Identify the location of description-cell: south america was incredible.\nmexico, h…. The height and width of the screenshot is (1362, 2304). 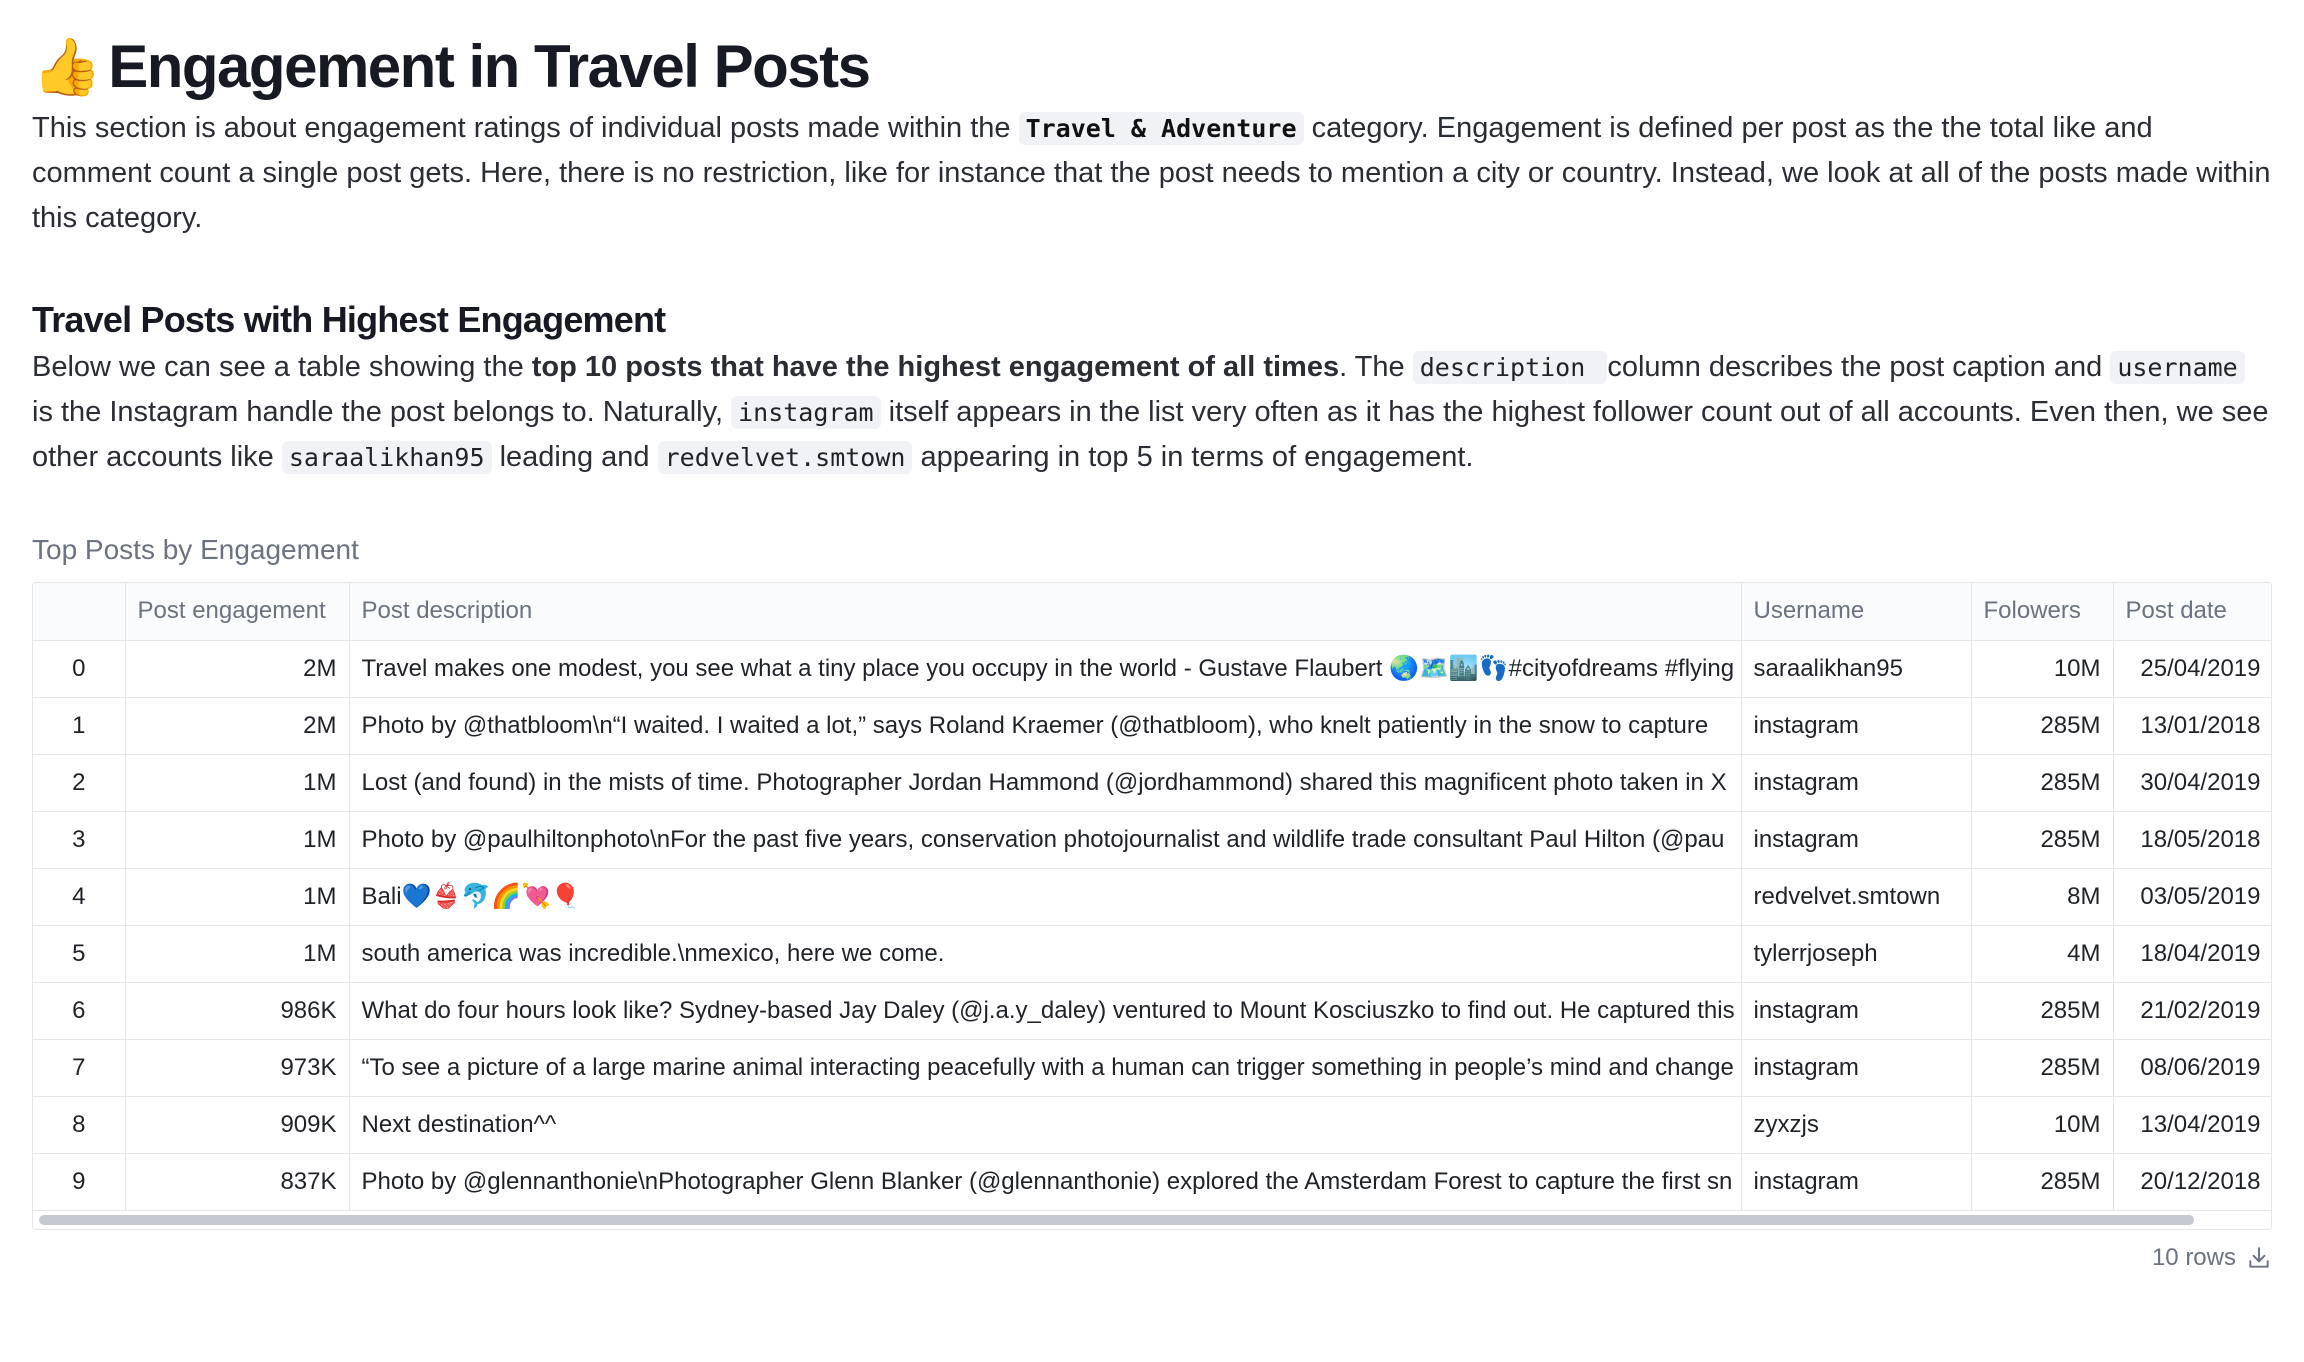
(1045, 954).